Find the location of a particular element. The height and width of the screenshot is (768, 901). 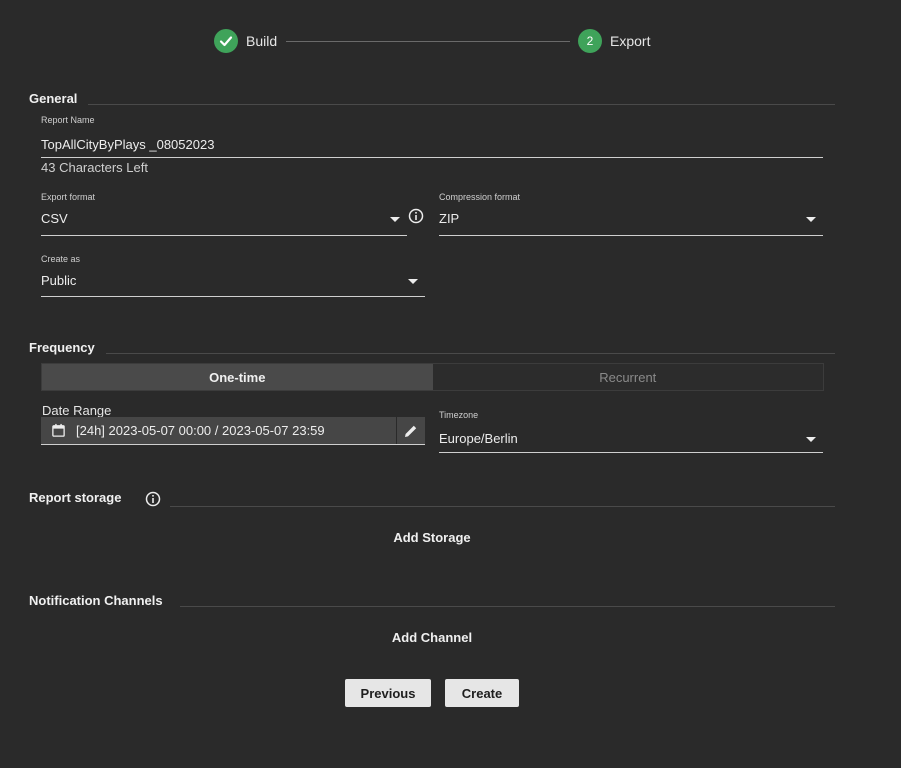

step-build-label: Build is located at coordinates (261, 41).